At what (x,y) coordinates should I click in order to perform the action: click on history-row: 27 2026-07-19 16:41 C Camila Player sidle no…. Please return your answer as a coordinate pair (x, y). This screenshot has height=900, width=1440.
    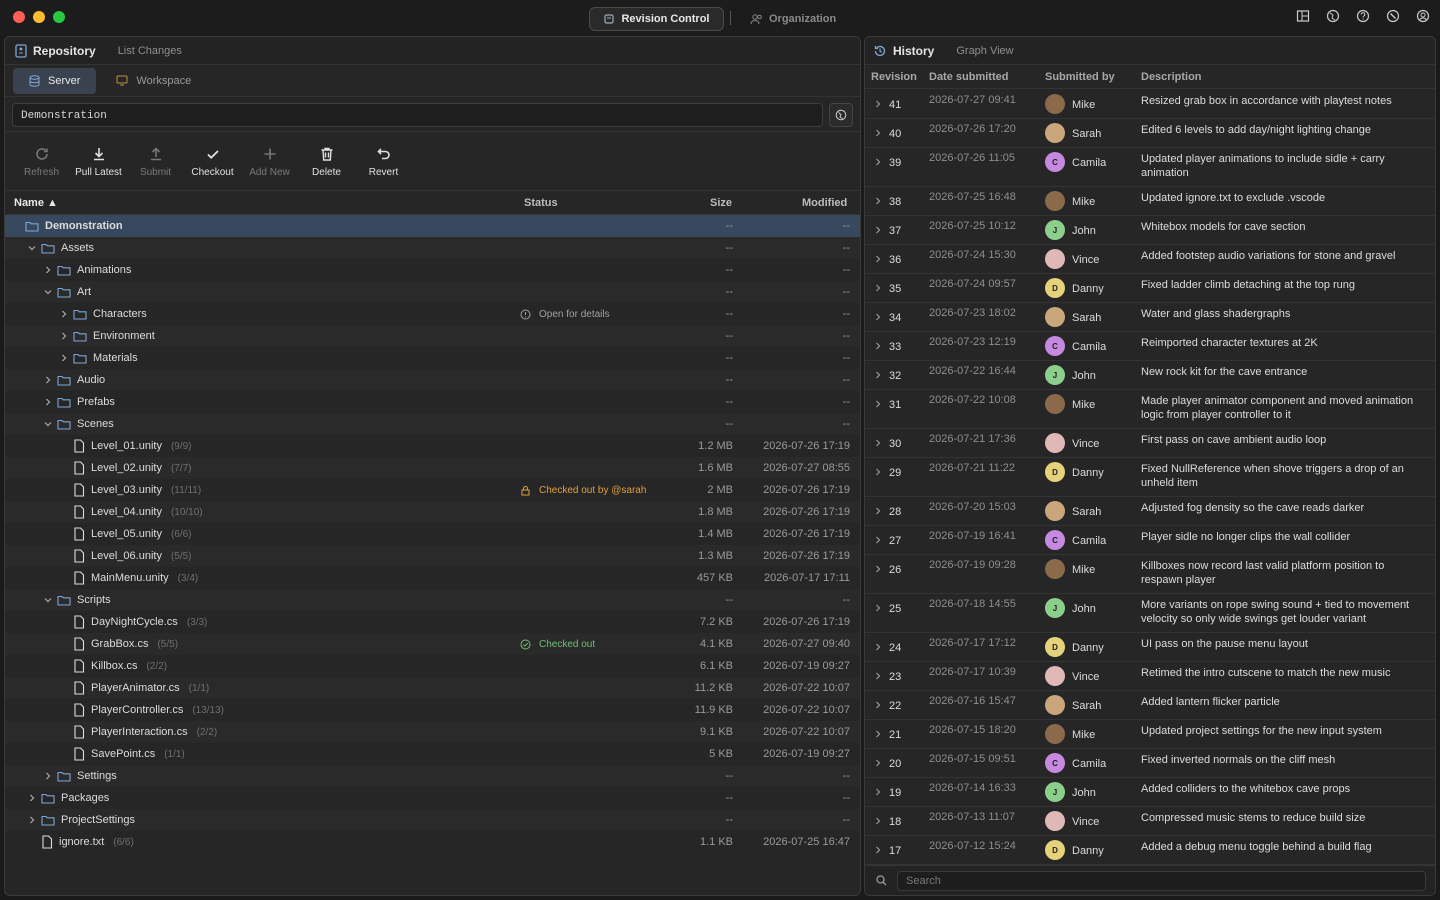
    Looking at the image, I should click on (1150, 540).